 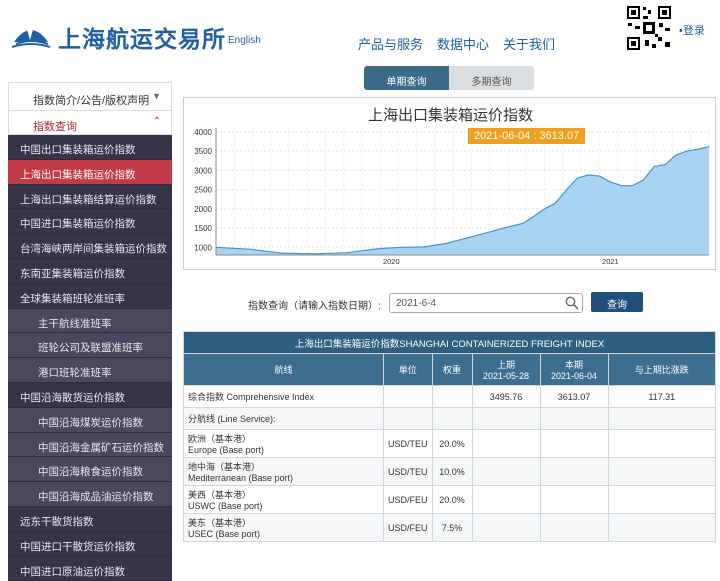 I want to click on nav-data-center: 数据中心, so click(x=463, y=43).